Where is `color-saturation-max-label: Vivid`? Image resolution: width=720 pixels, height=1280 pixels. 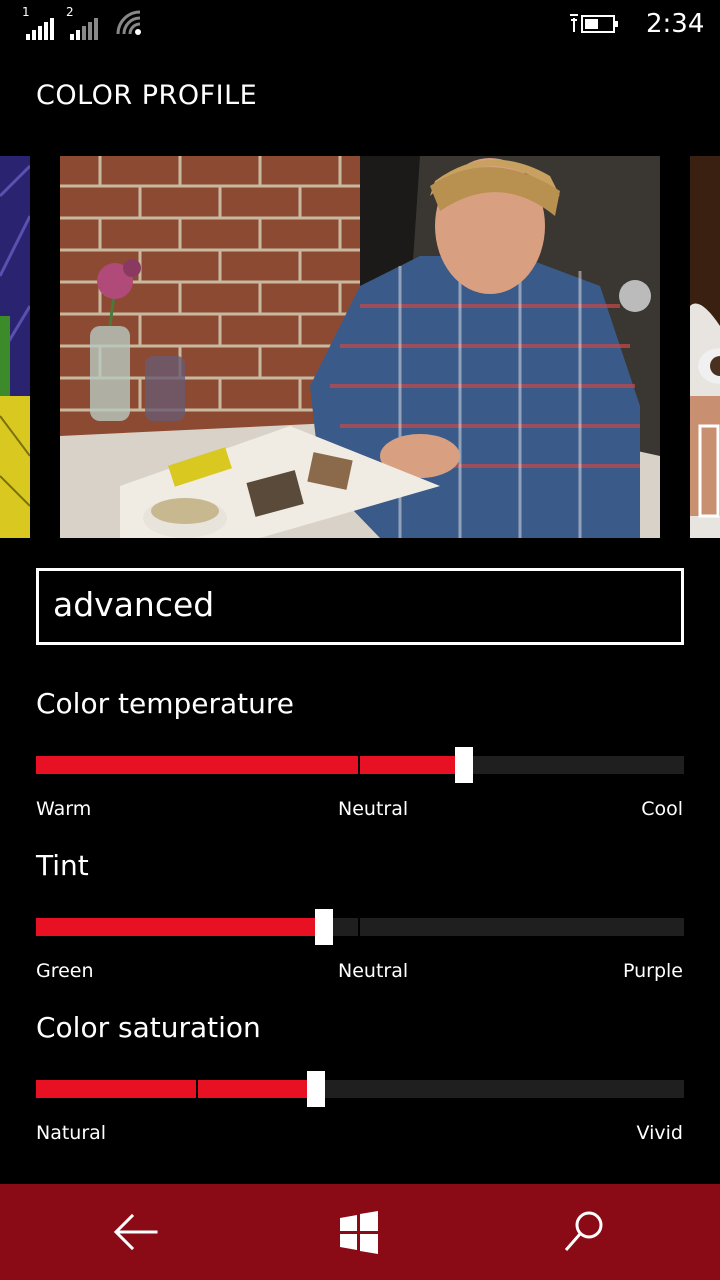
color-saturation-max-label: Vivid is located at coordinates (659, 1133).